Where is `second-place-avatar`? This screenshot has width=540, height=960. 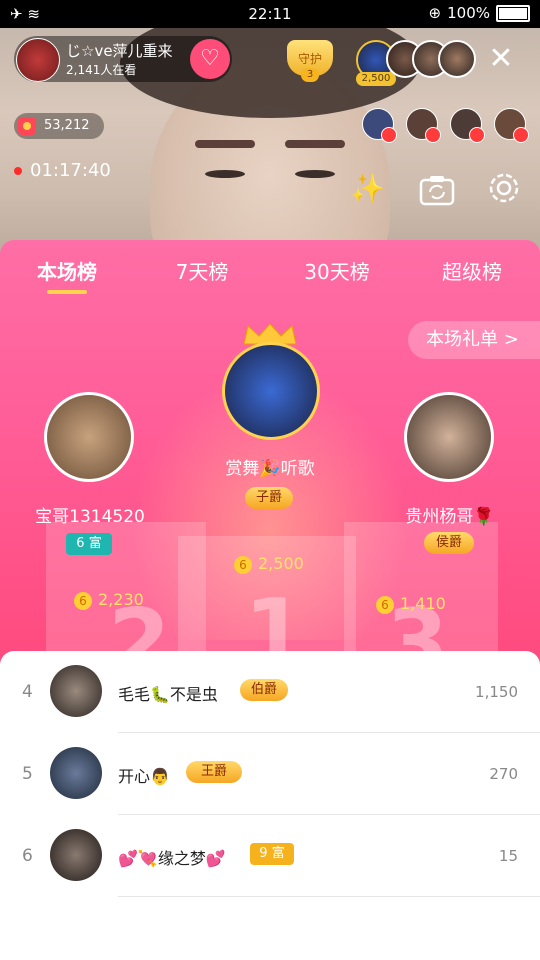
second-place-avatar is located at coordinates (89, 437).